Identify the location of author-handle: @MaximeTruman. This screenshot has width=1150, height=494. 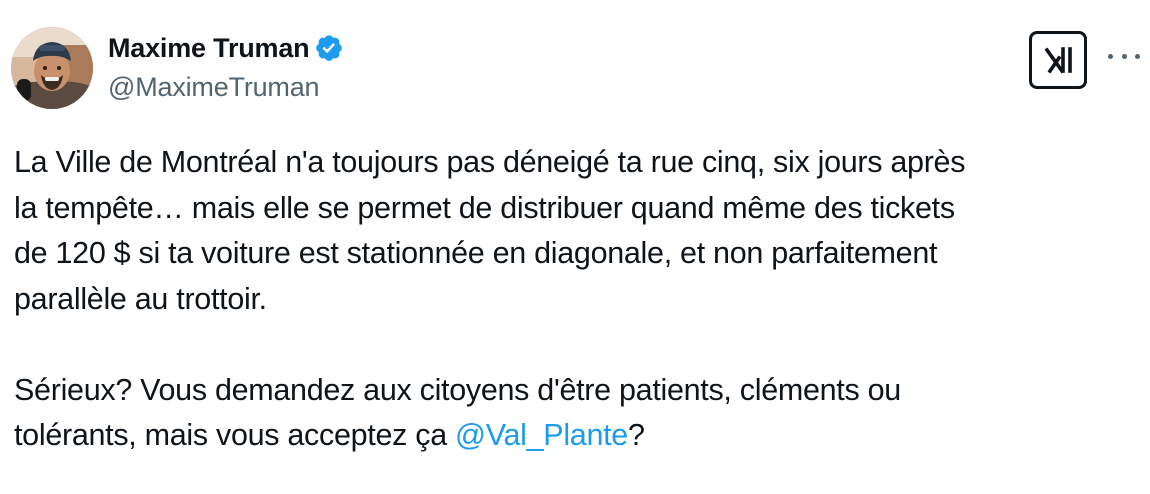
(226, 87).